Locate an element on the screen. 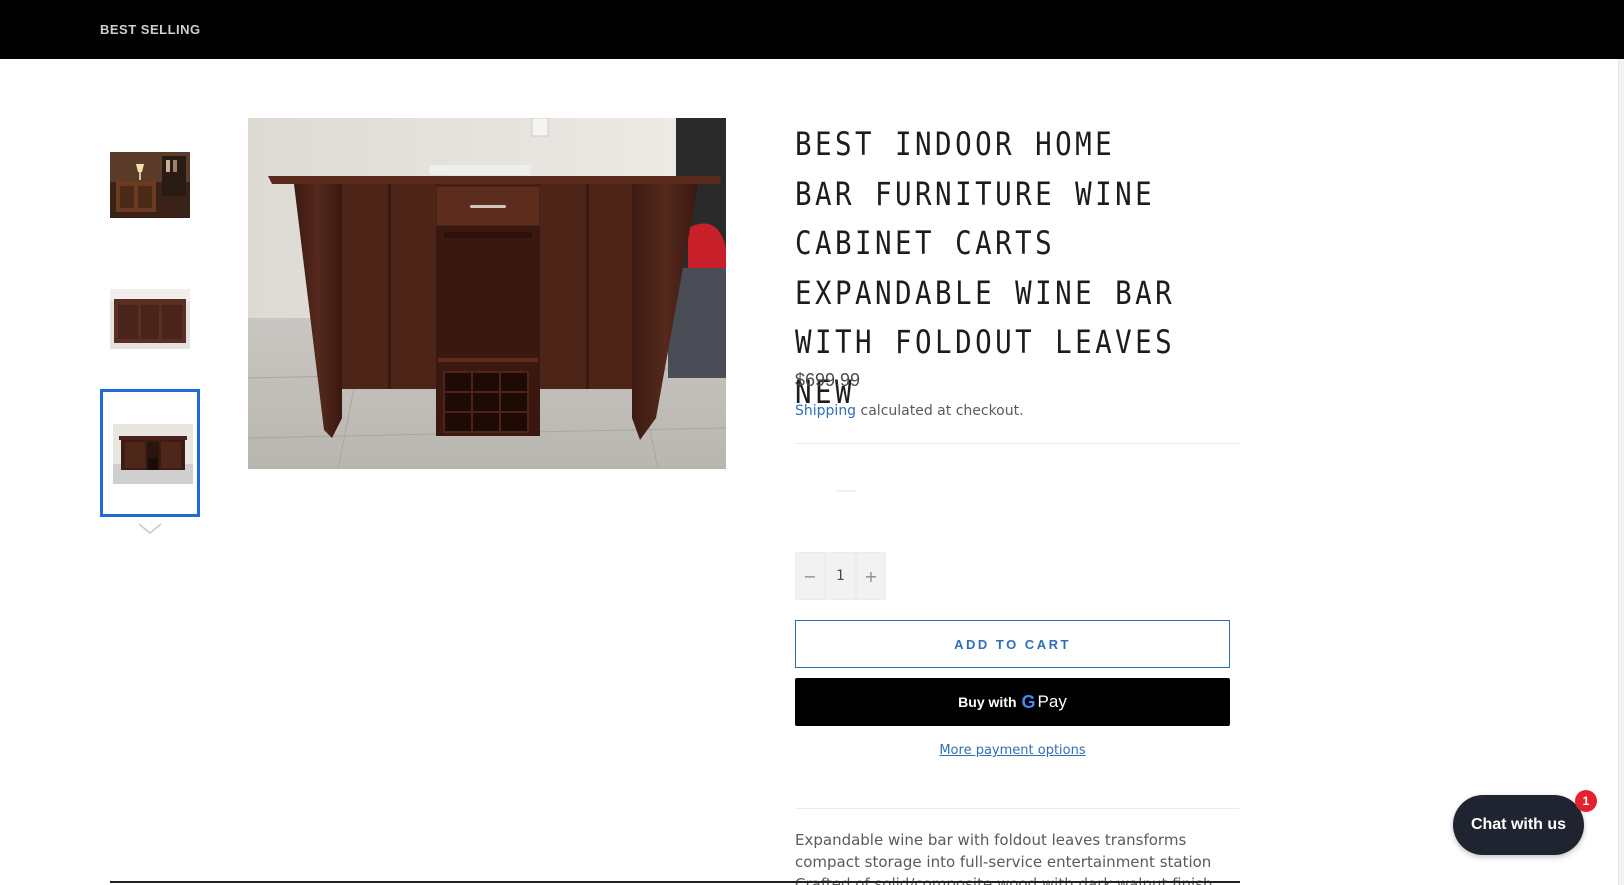  product-thumbnail-3-image is located at coordinates (153, 454).